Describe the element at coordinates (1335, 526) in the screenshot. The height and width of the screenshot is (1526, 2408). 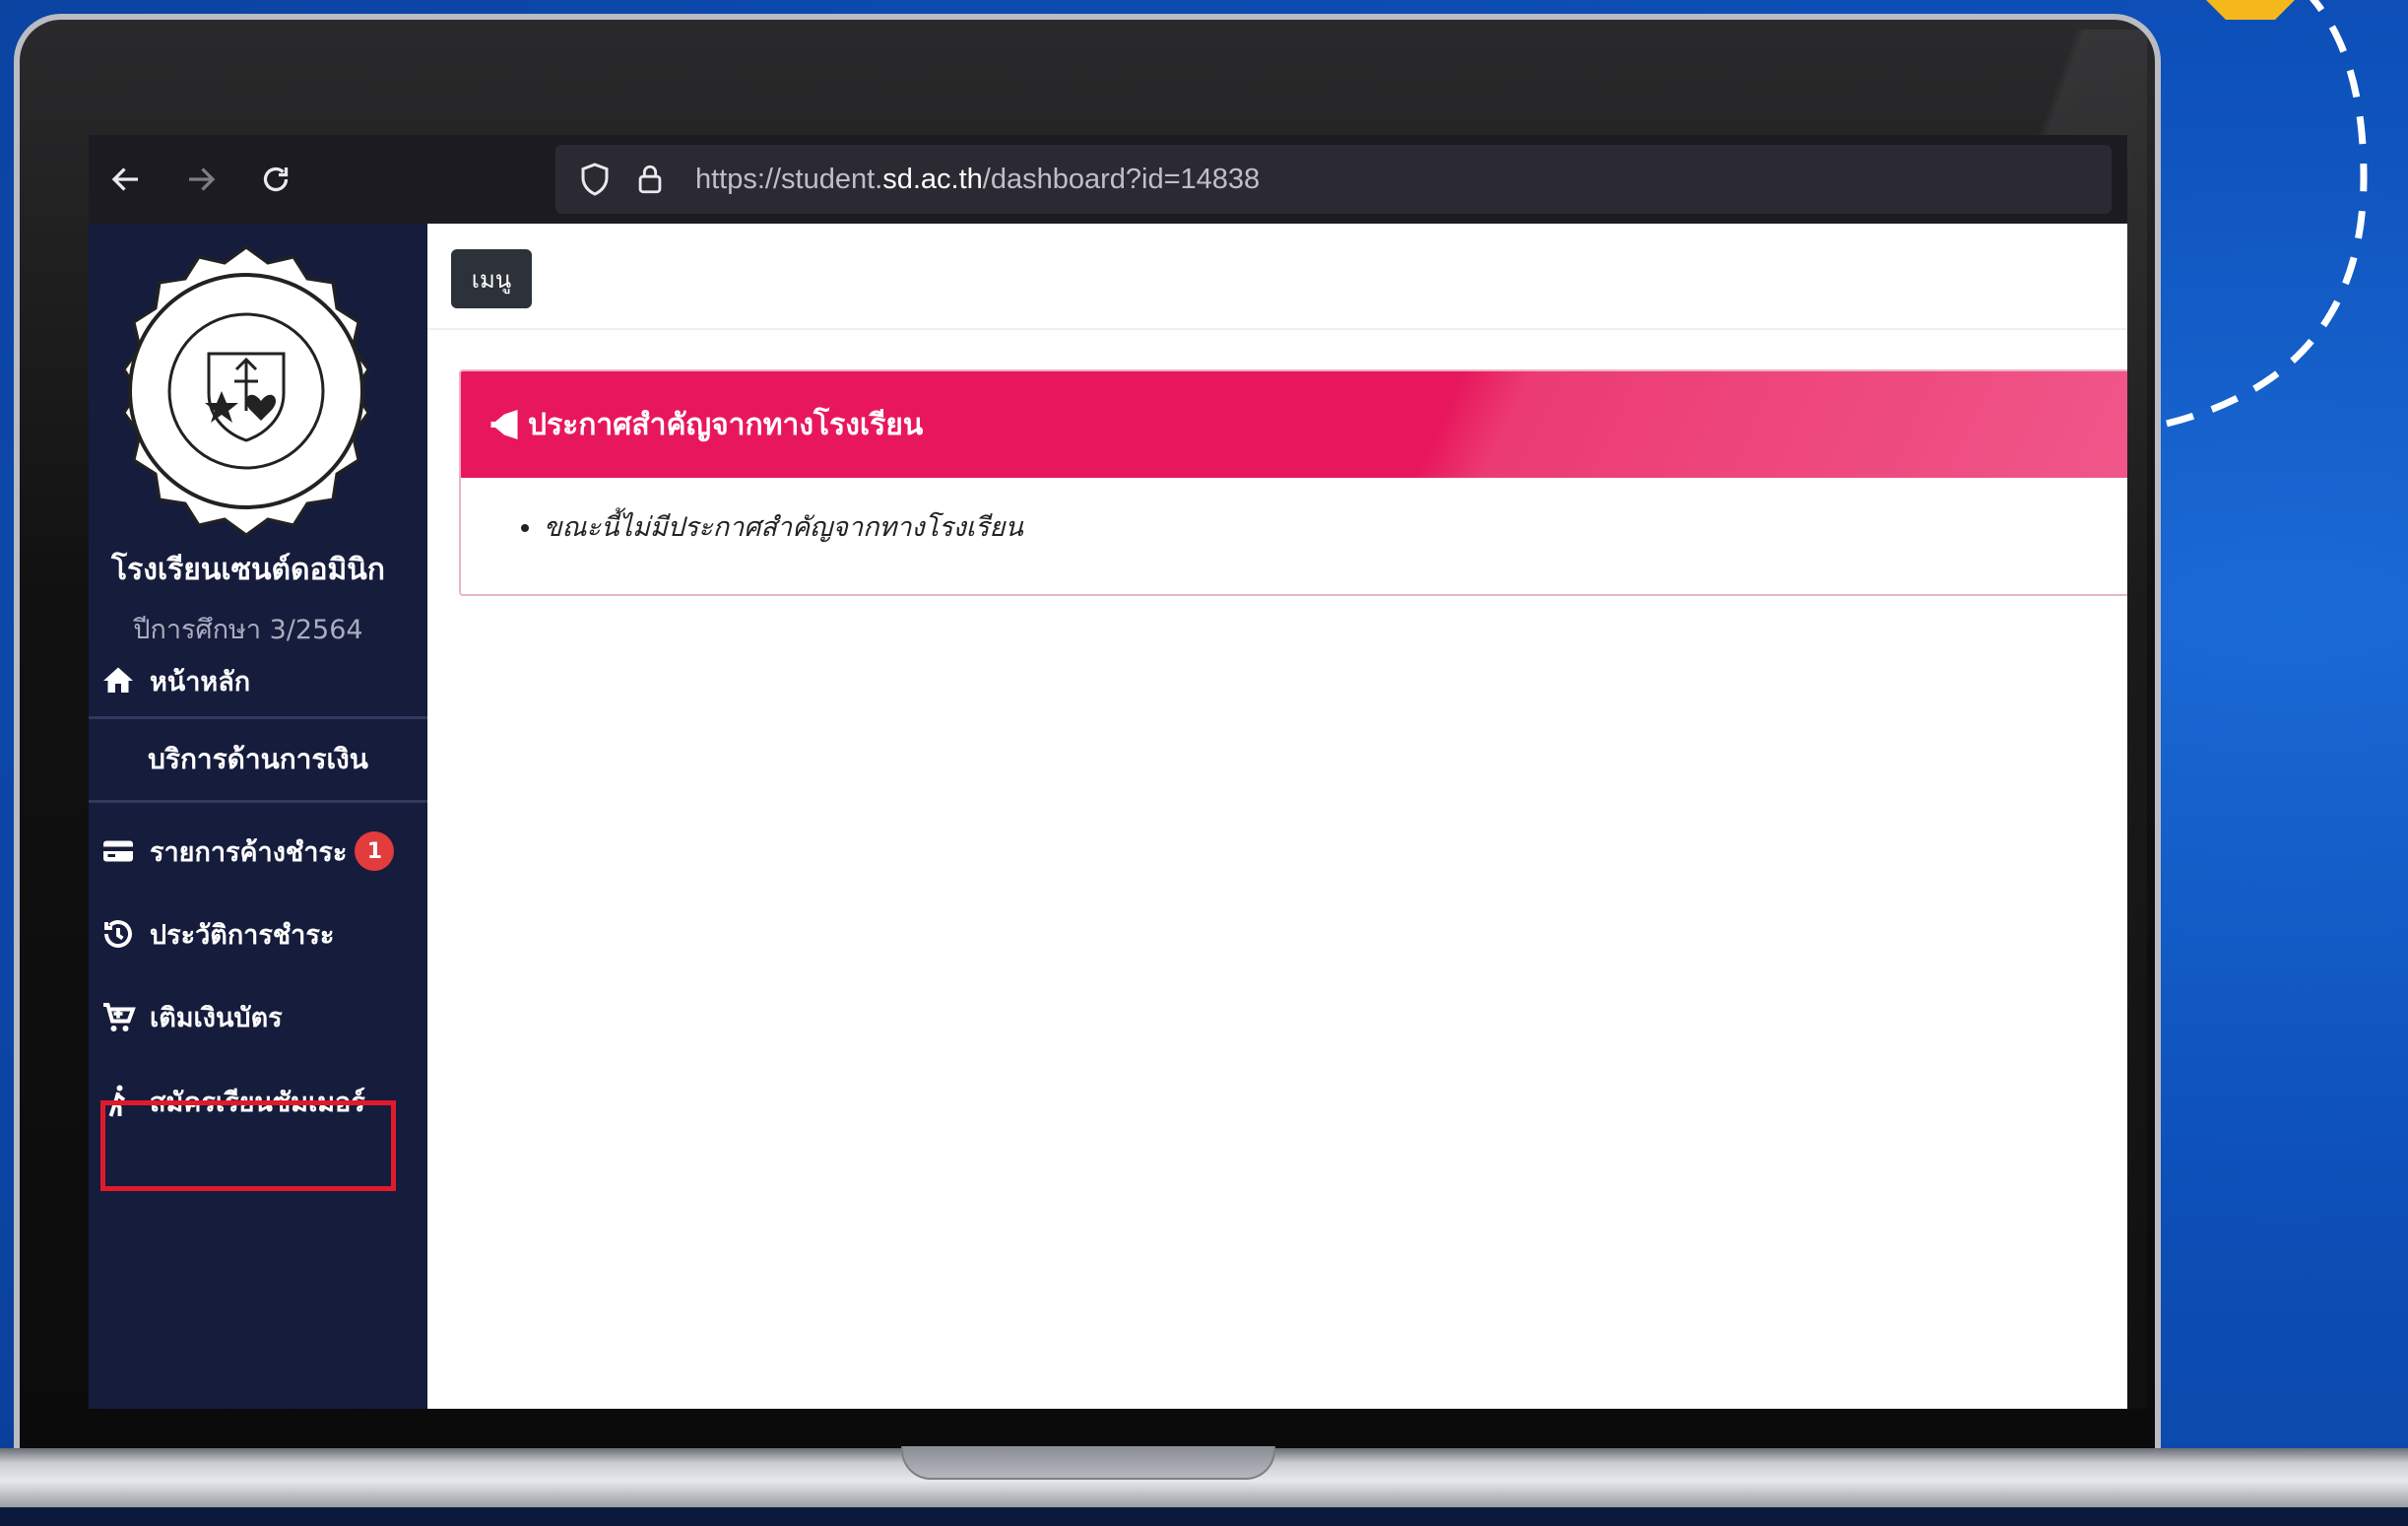
I see `list-item: ขณะนี้ไม่มีประกาศสำคัญจากทางโรงเรียน` at that location.